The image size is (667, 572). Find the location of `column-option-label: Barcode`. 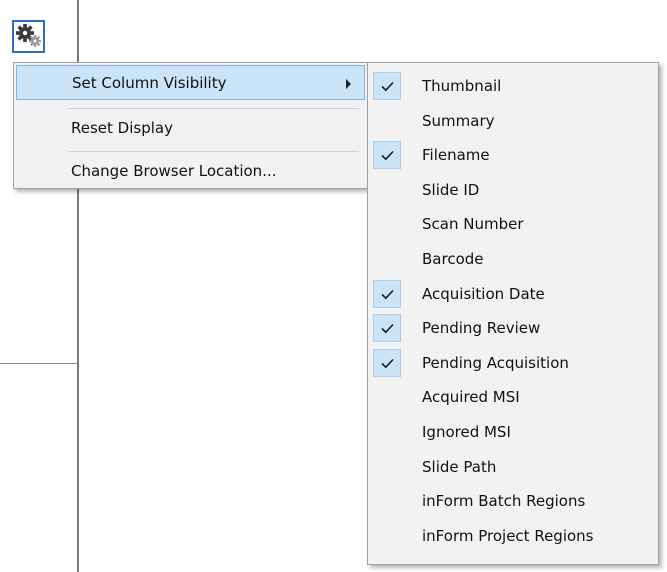

column-option-label: Barcode is located at coordinates (453, 259).